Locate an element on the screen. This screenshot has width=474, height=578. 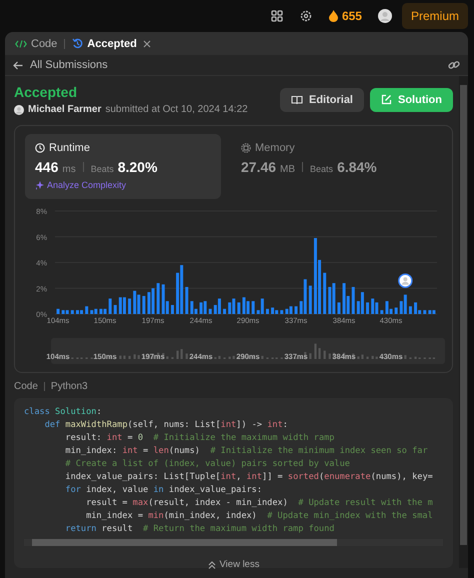
avatar-icon is located at coordinates (385, 16).